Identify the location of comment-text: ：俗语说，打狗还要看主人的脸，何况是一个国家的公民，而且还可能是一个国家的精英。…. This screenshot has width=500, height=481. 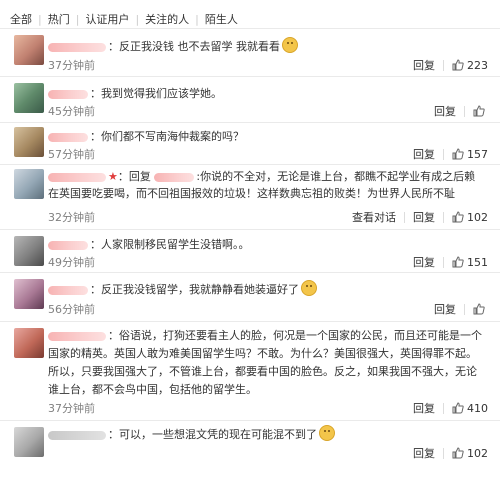
(265, 362).